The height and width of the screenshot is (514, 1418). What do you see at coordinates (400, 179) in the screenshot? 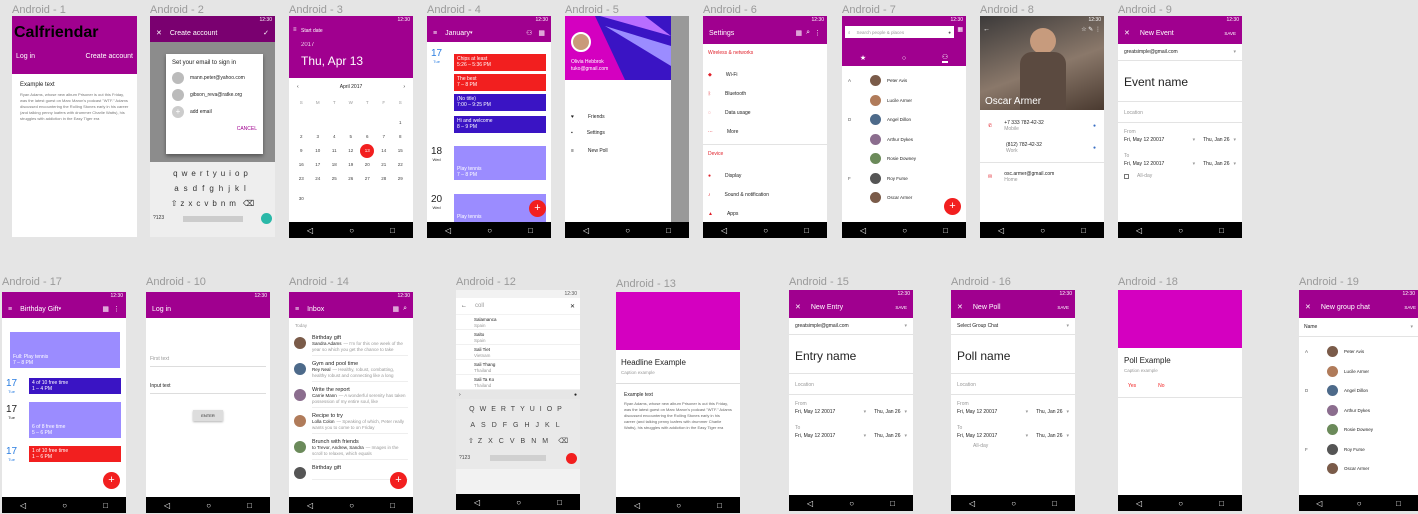
I see `calendar-day: 29` at bounding box center [400, 179].